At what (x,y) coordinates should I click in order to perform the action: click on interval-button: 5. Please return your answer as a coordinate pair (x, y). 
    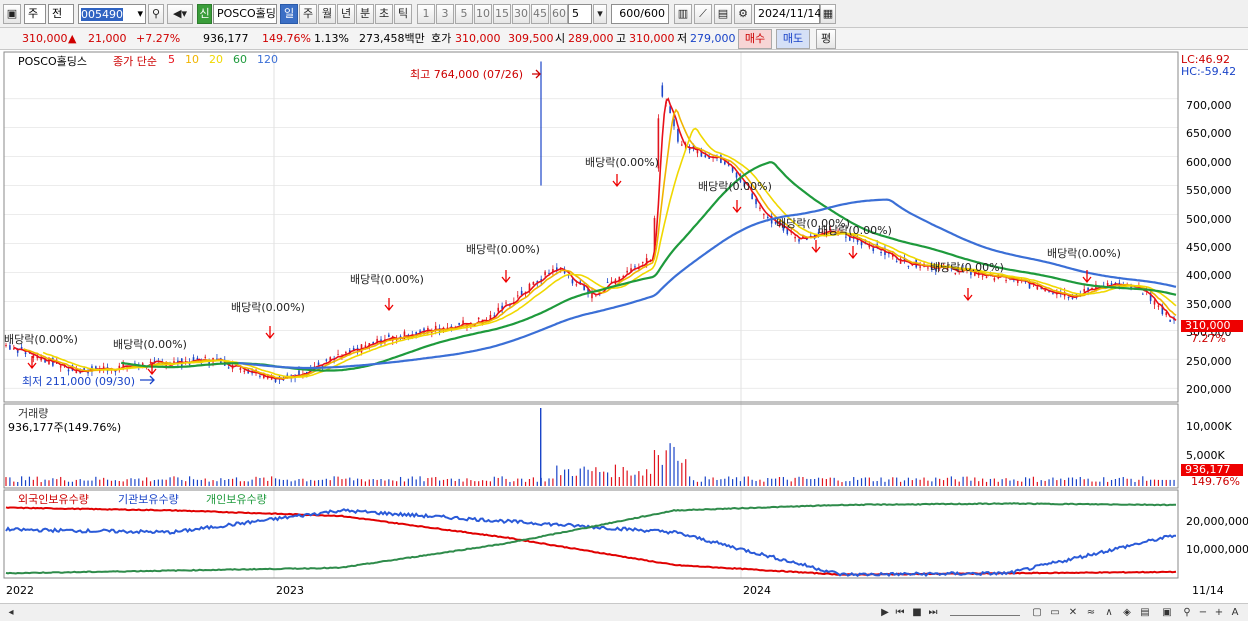
    Looking at the image, I should click on (464, 14).